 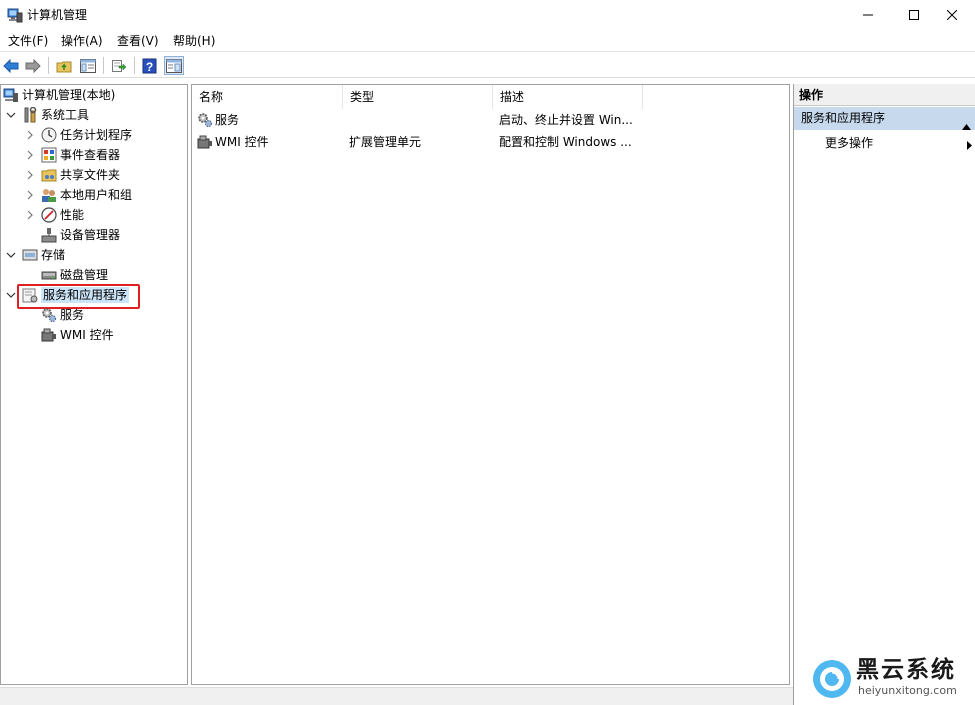 What do you see at coordinates (966, 126) in the screenshot?
I see `collapse-up-icon` at bounding box center [966, 126].